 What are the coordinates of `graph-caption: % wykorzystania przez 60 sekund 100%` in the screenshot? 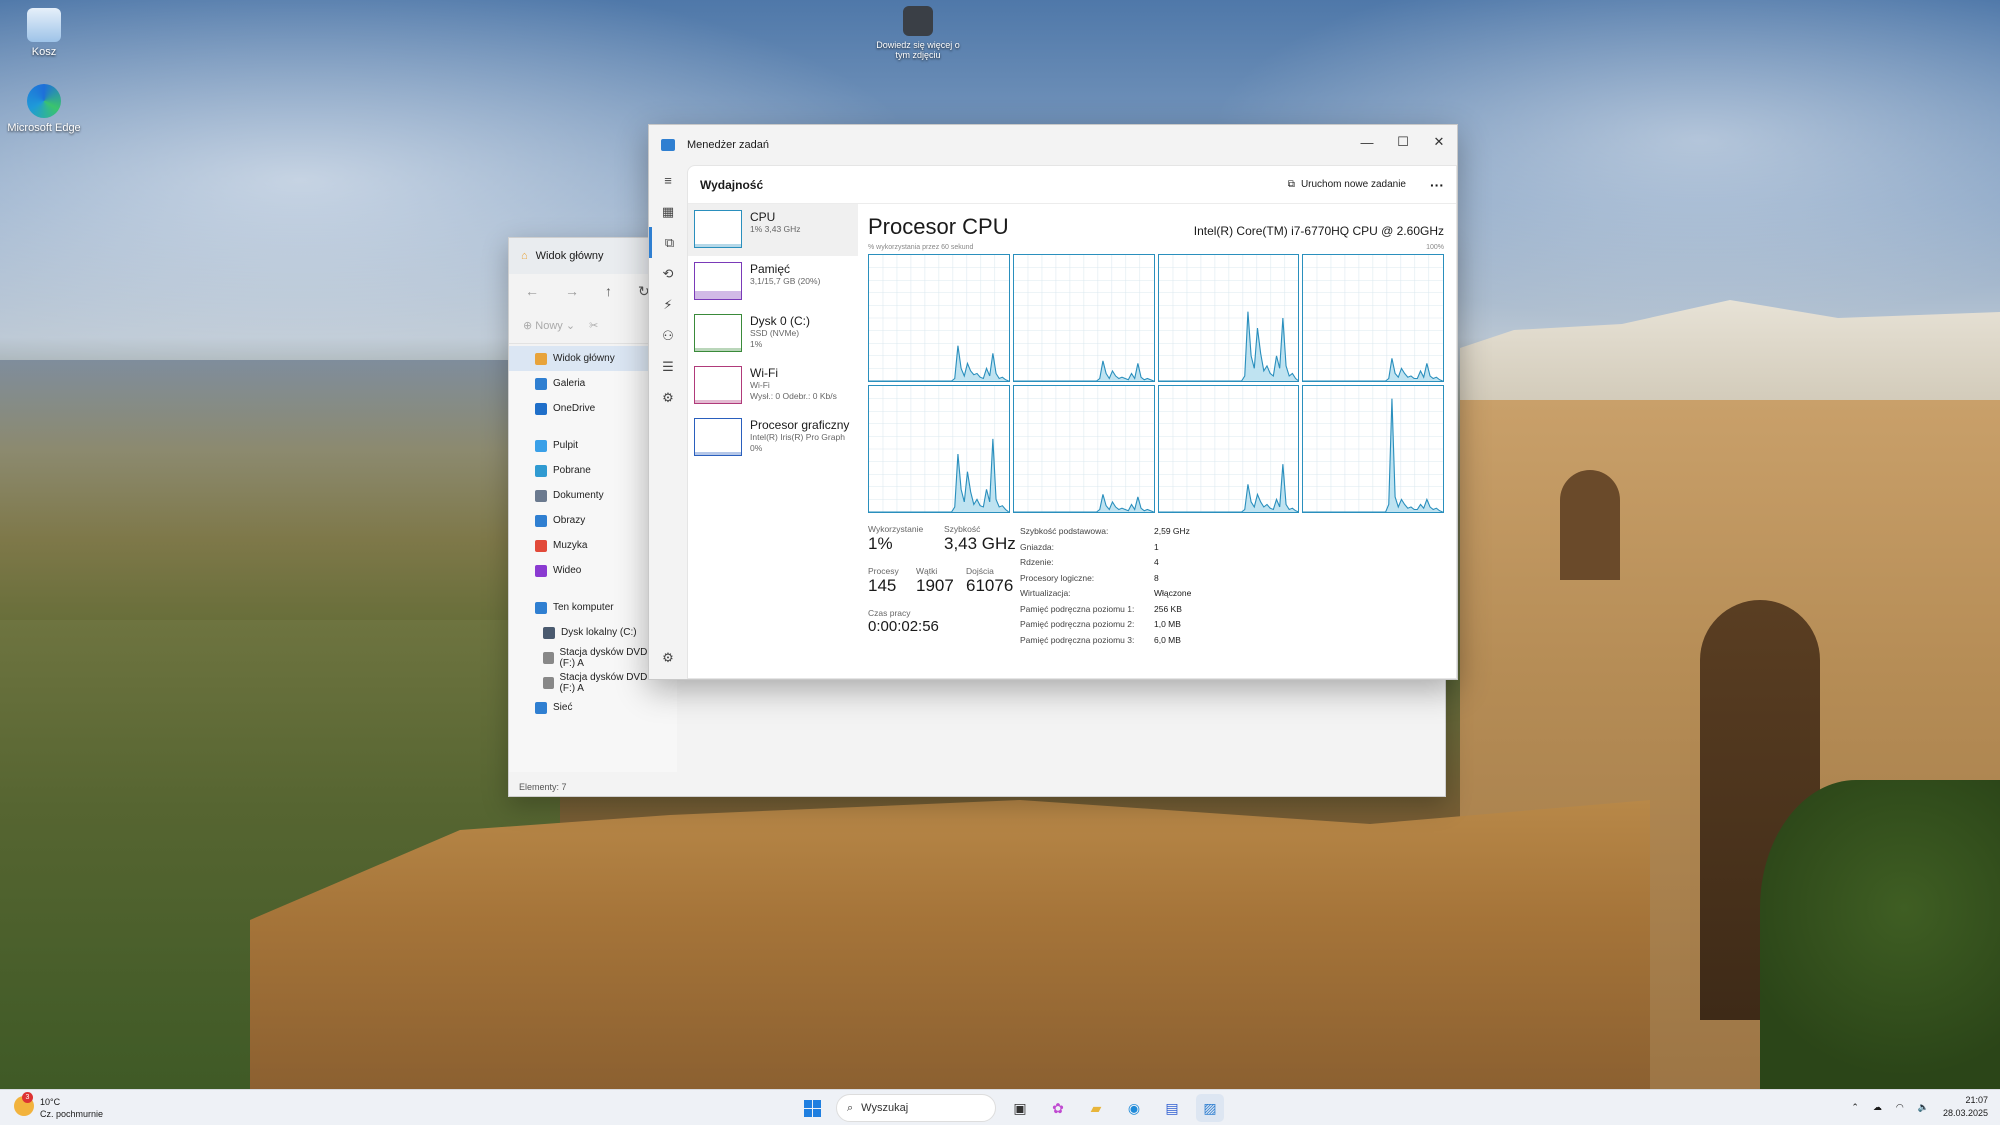 It's located at (1156, 247).